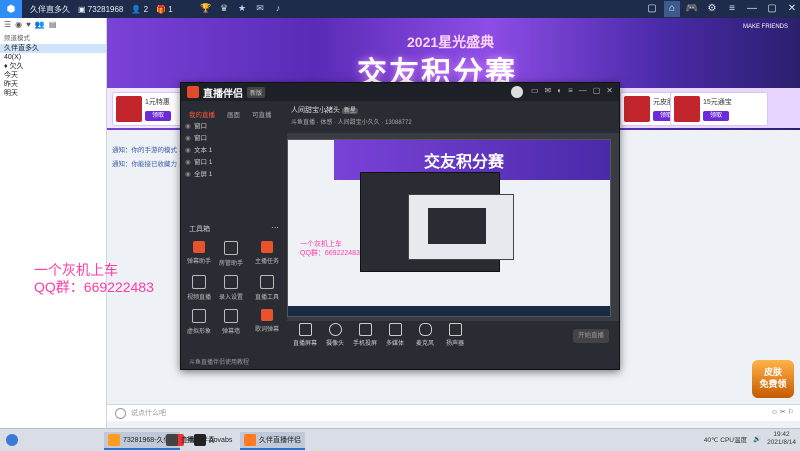 This screenshot has width=800, height=451. I want to click on sidebar-item-yesterday: 昨天, so click(53, 84).